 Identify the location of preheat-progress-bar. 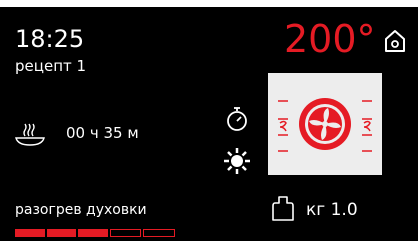
(95, 233).